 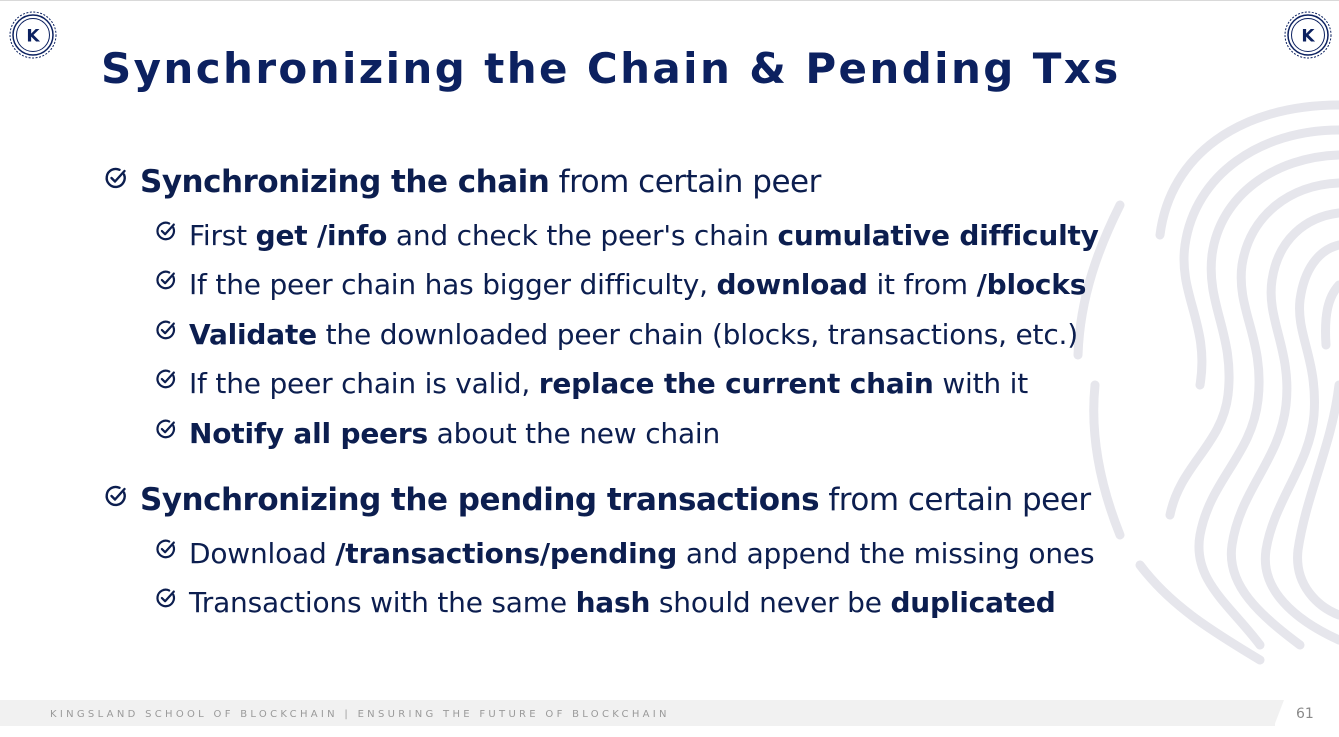 I want to click on bullet-text: If the peer chain is valid,, so click(x=364, y=383).